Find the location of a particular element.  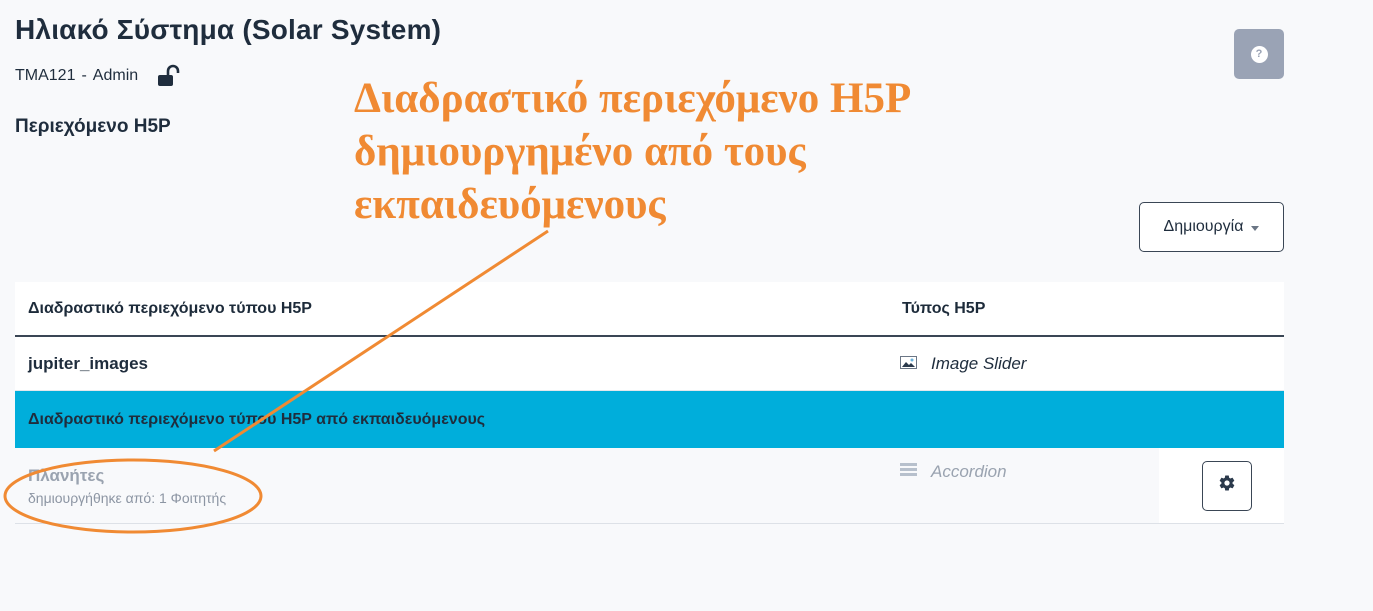

student-content-cell: Πλανήτες δημιουργήθηκε από: 1 Φοιτητής is located at coordinates (452, 486).